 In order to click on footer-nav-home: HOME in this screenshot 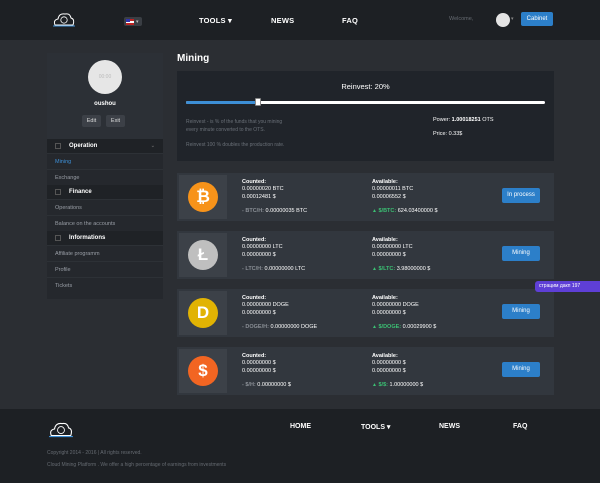, I will do `click(300, 426)`.